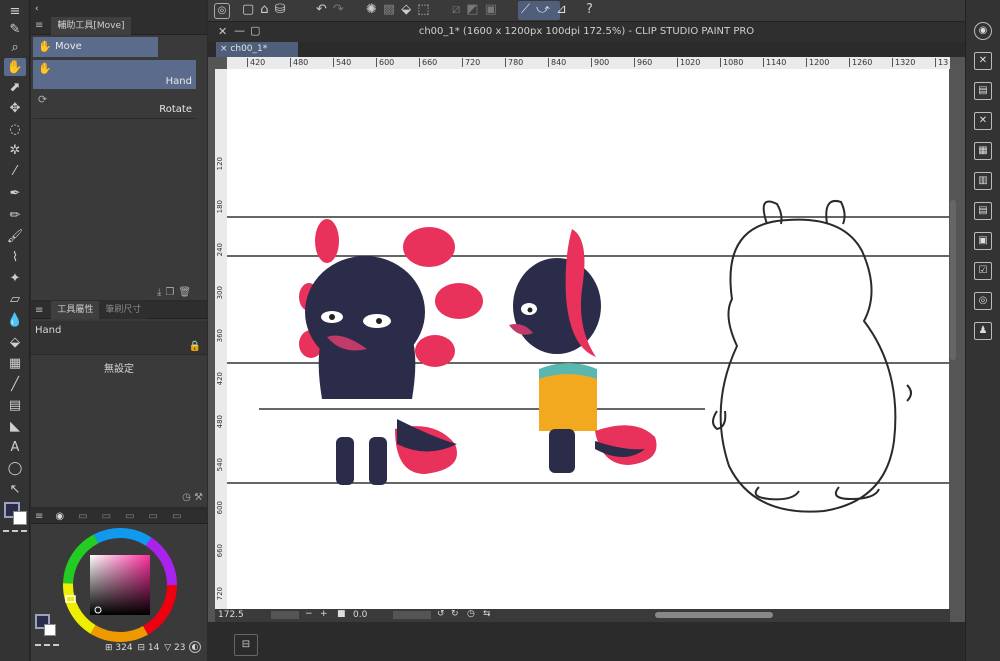 The width and height of the screenshot is (1000, 661). Describe the element at coordinates (186, 497) in the screenshot. I see `clock-icon: ◷` at that location.